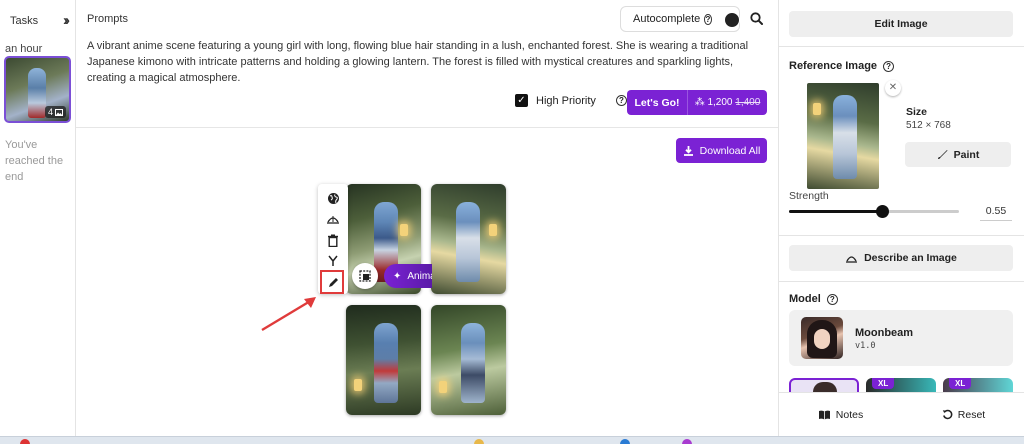 The width and height of the screenshot is (1024, 444). I want to click on autocomplete-label: Autocomplete, so click(667, 19).